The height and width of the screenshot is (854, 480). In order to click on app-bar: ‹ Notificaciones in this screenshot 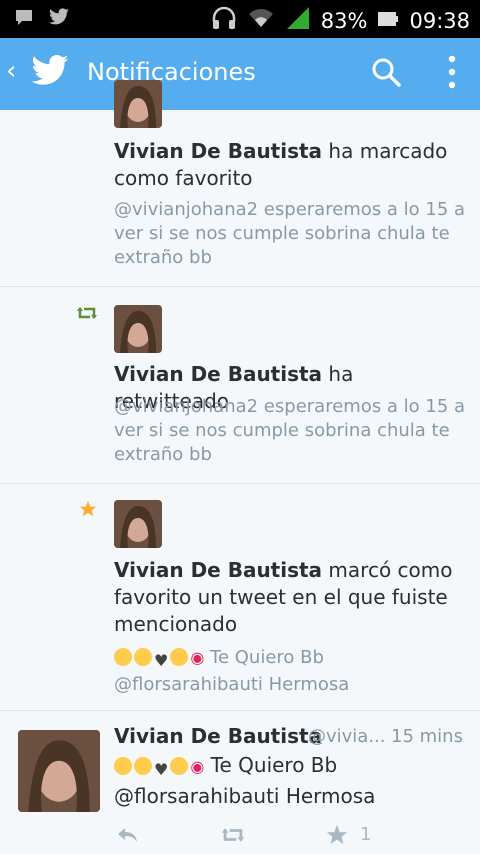, I will do `click(240, 74)`.